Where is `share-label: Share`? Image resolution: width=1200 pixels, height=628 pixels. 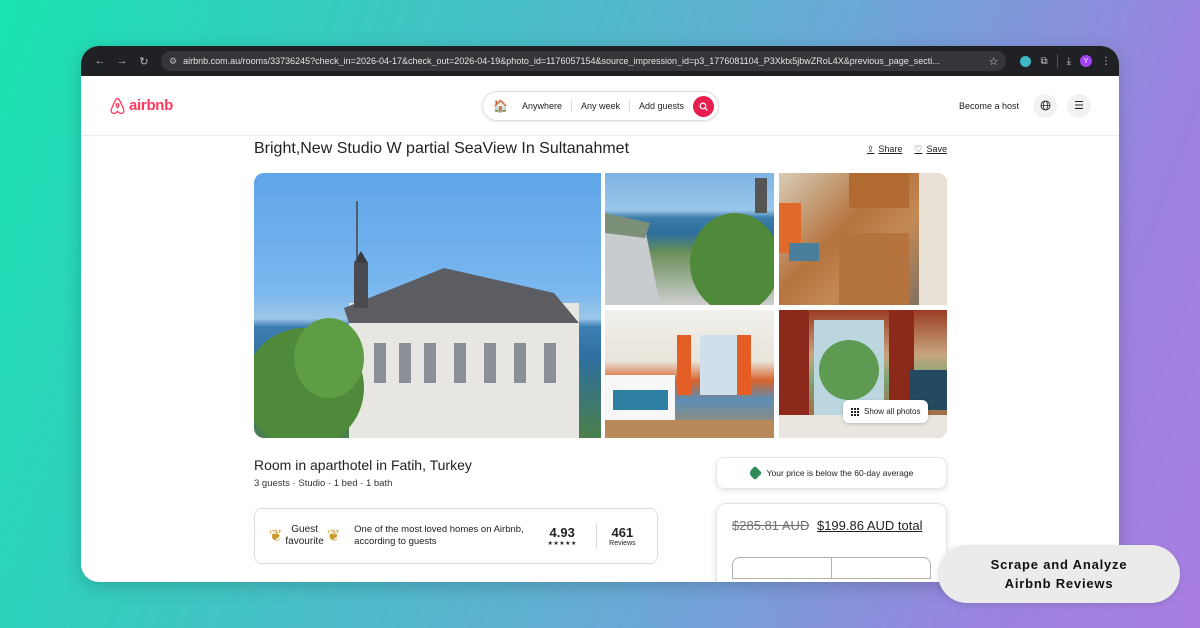
share-label: Share is located at coordinates (890, 149).